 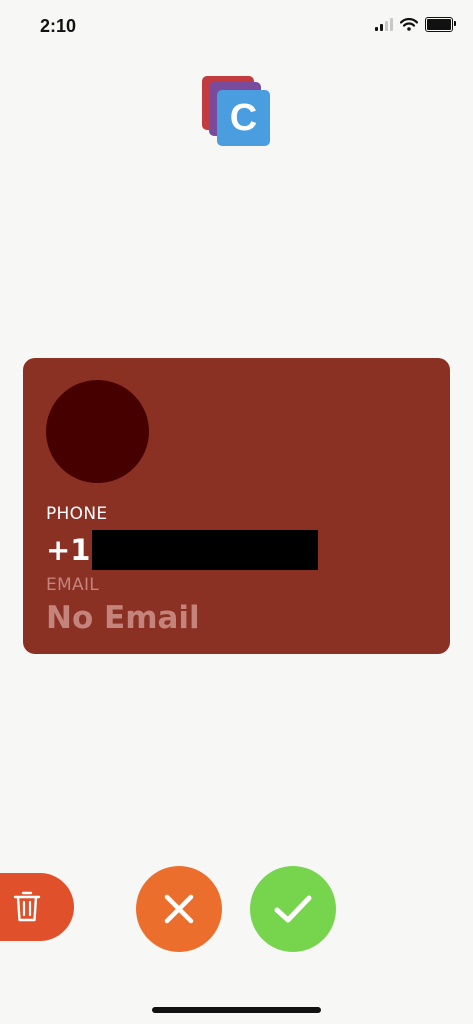 I want to click on app-logo: C, so click(x=237, y=112).